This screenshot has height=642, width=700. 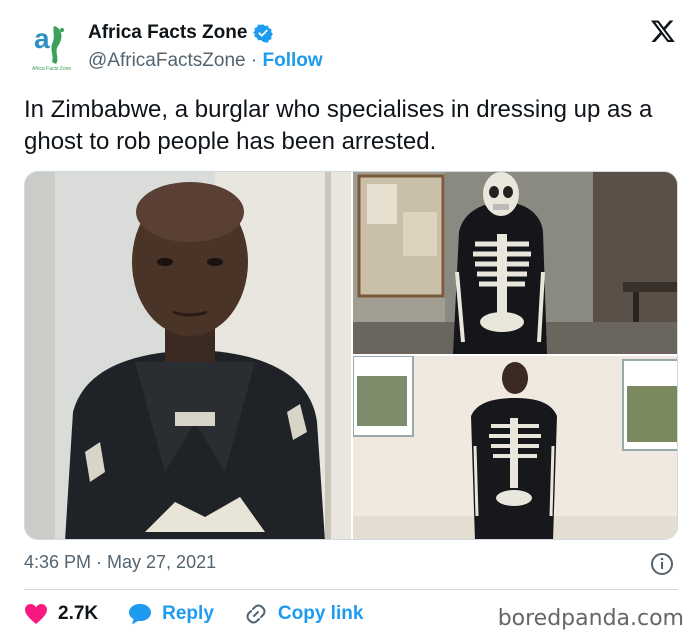 What do you see at coordinates (140, 614) in the screenshot?
I see `reply-icon` at bounding box center [140, 614].